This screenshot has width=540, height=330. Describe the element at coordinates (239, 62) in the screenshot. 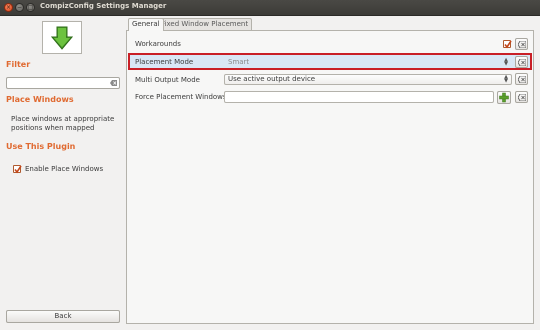

I see `placement-mode-value: Smart` at that location.